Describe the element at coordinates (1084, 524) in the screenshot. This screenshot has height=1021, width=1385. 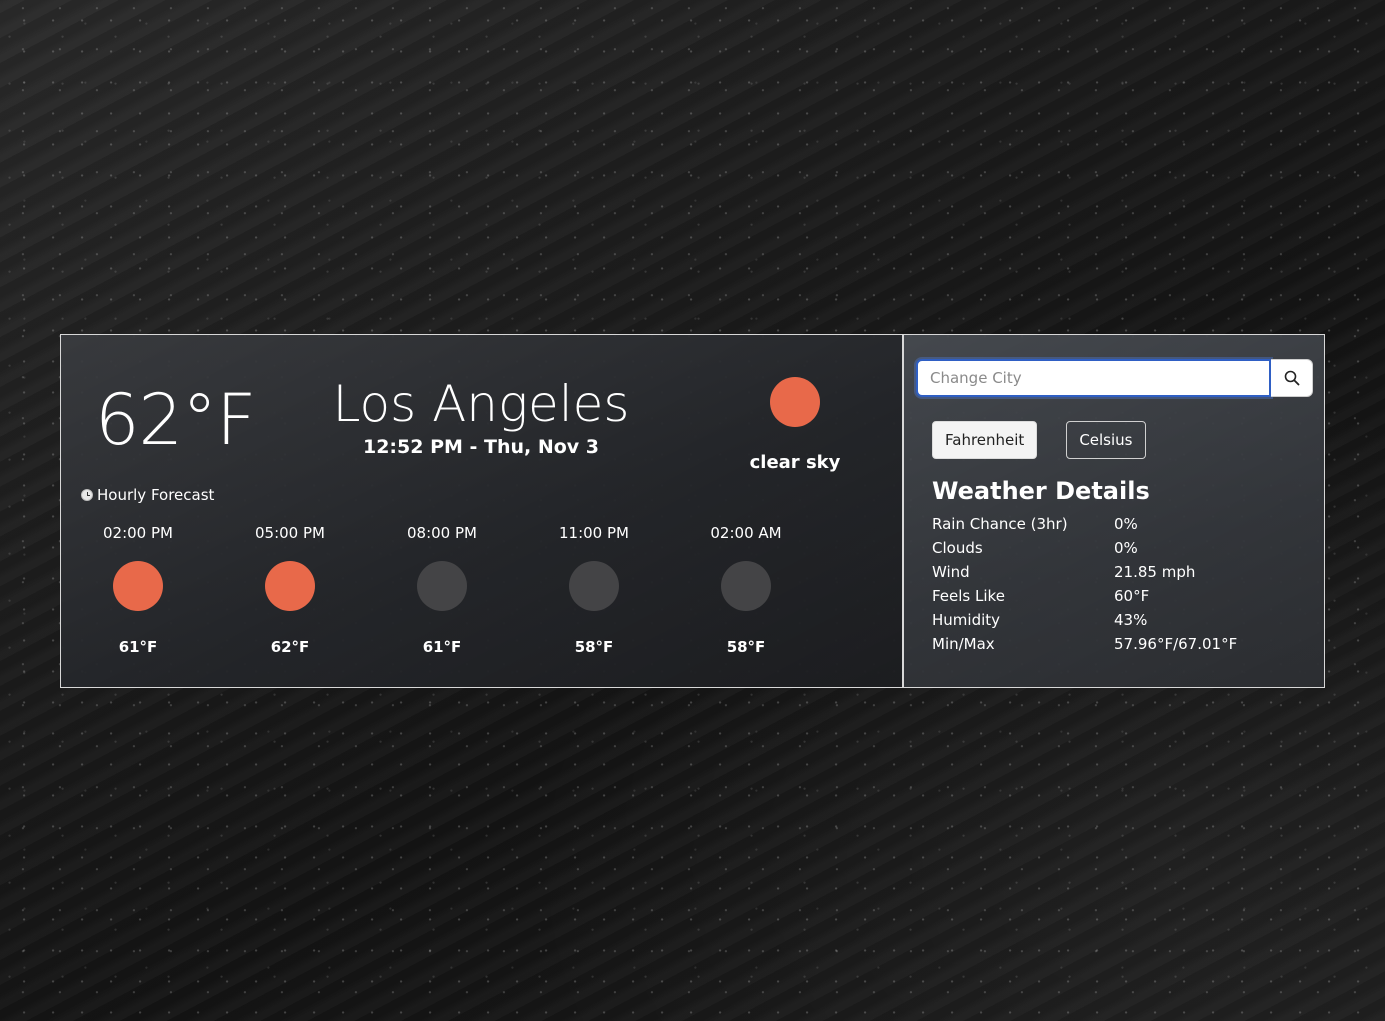
I see `detail-row-rain-chance: Rain Chance (3hr) 0%` at that location.